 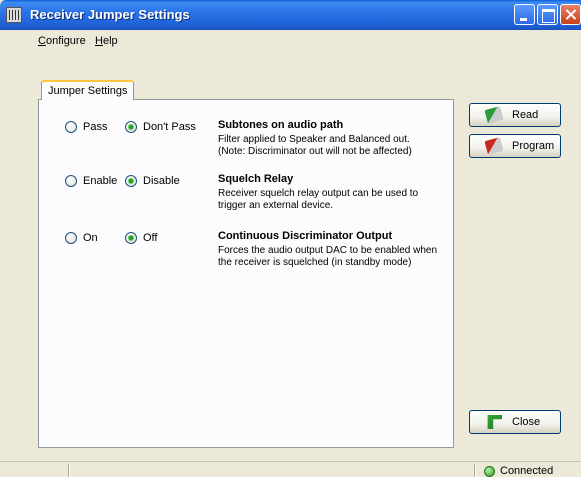 I want to click on read-label: Read, so click(x=525, y=115).